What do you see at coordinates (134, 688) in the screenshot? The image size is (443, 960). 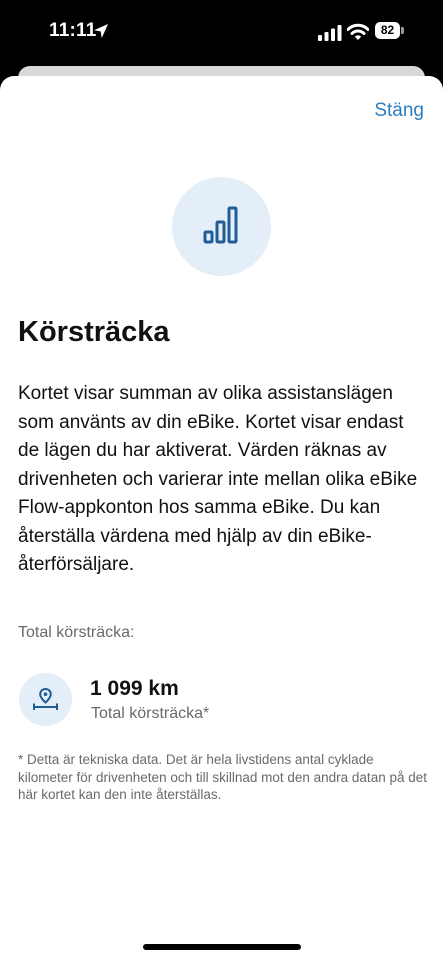 I see `stat-value: 1 099 km` at bounding box center [134, 688].